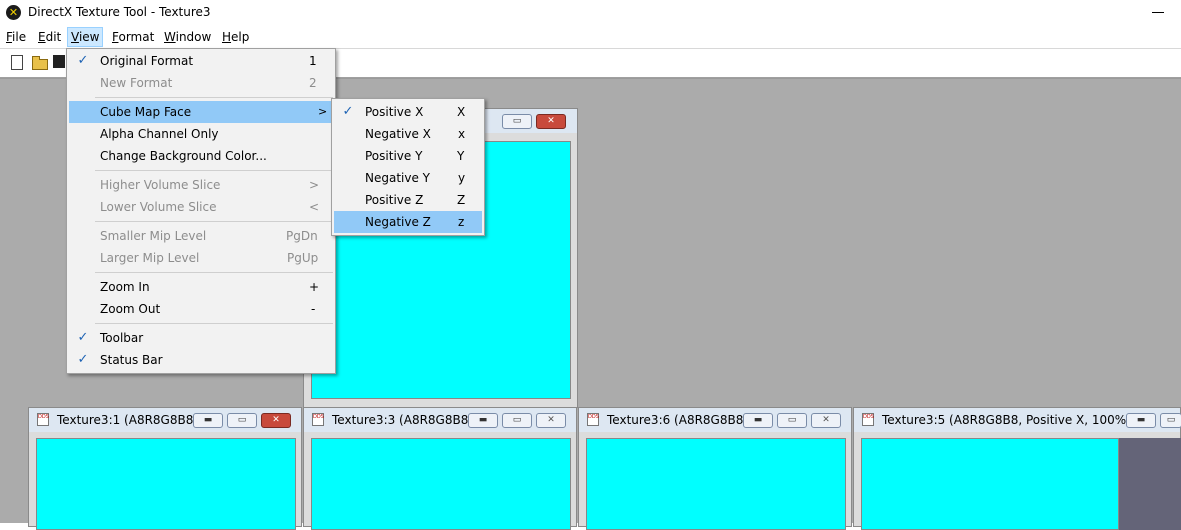  I want to click on menu-item-new-format: New Format 2, so click(201, 83).